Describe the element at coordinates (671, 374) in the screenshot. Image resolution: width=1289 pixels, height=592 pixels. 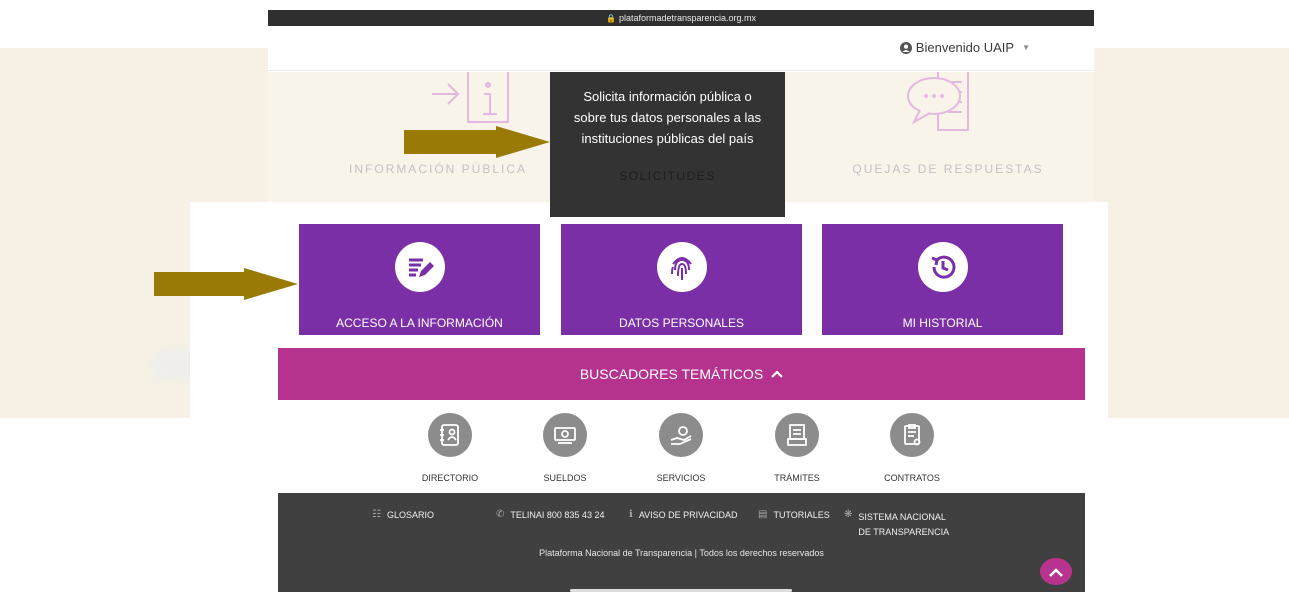
I see `buscadores-label: BUSCADORES TEMÁTICOS` at that location.